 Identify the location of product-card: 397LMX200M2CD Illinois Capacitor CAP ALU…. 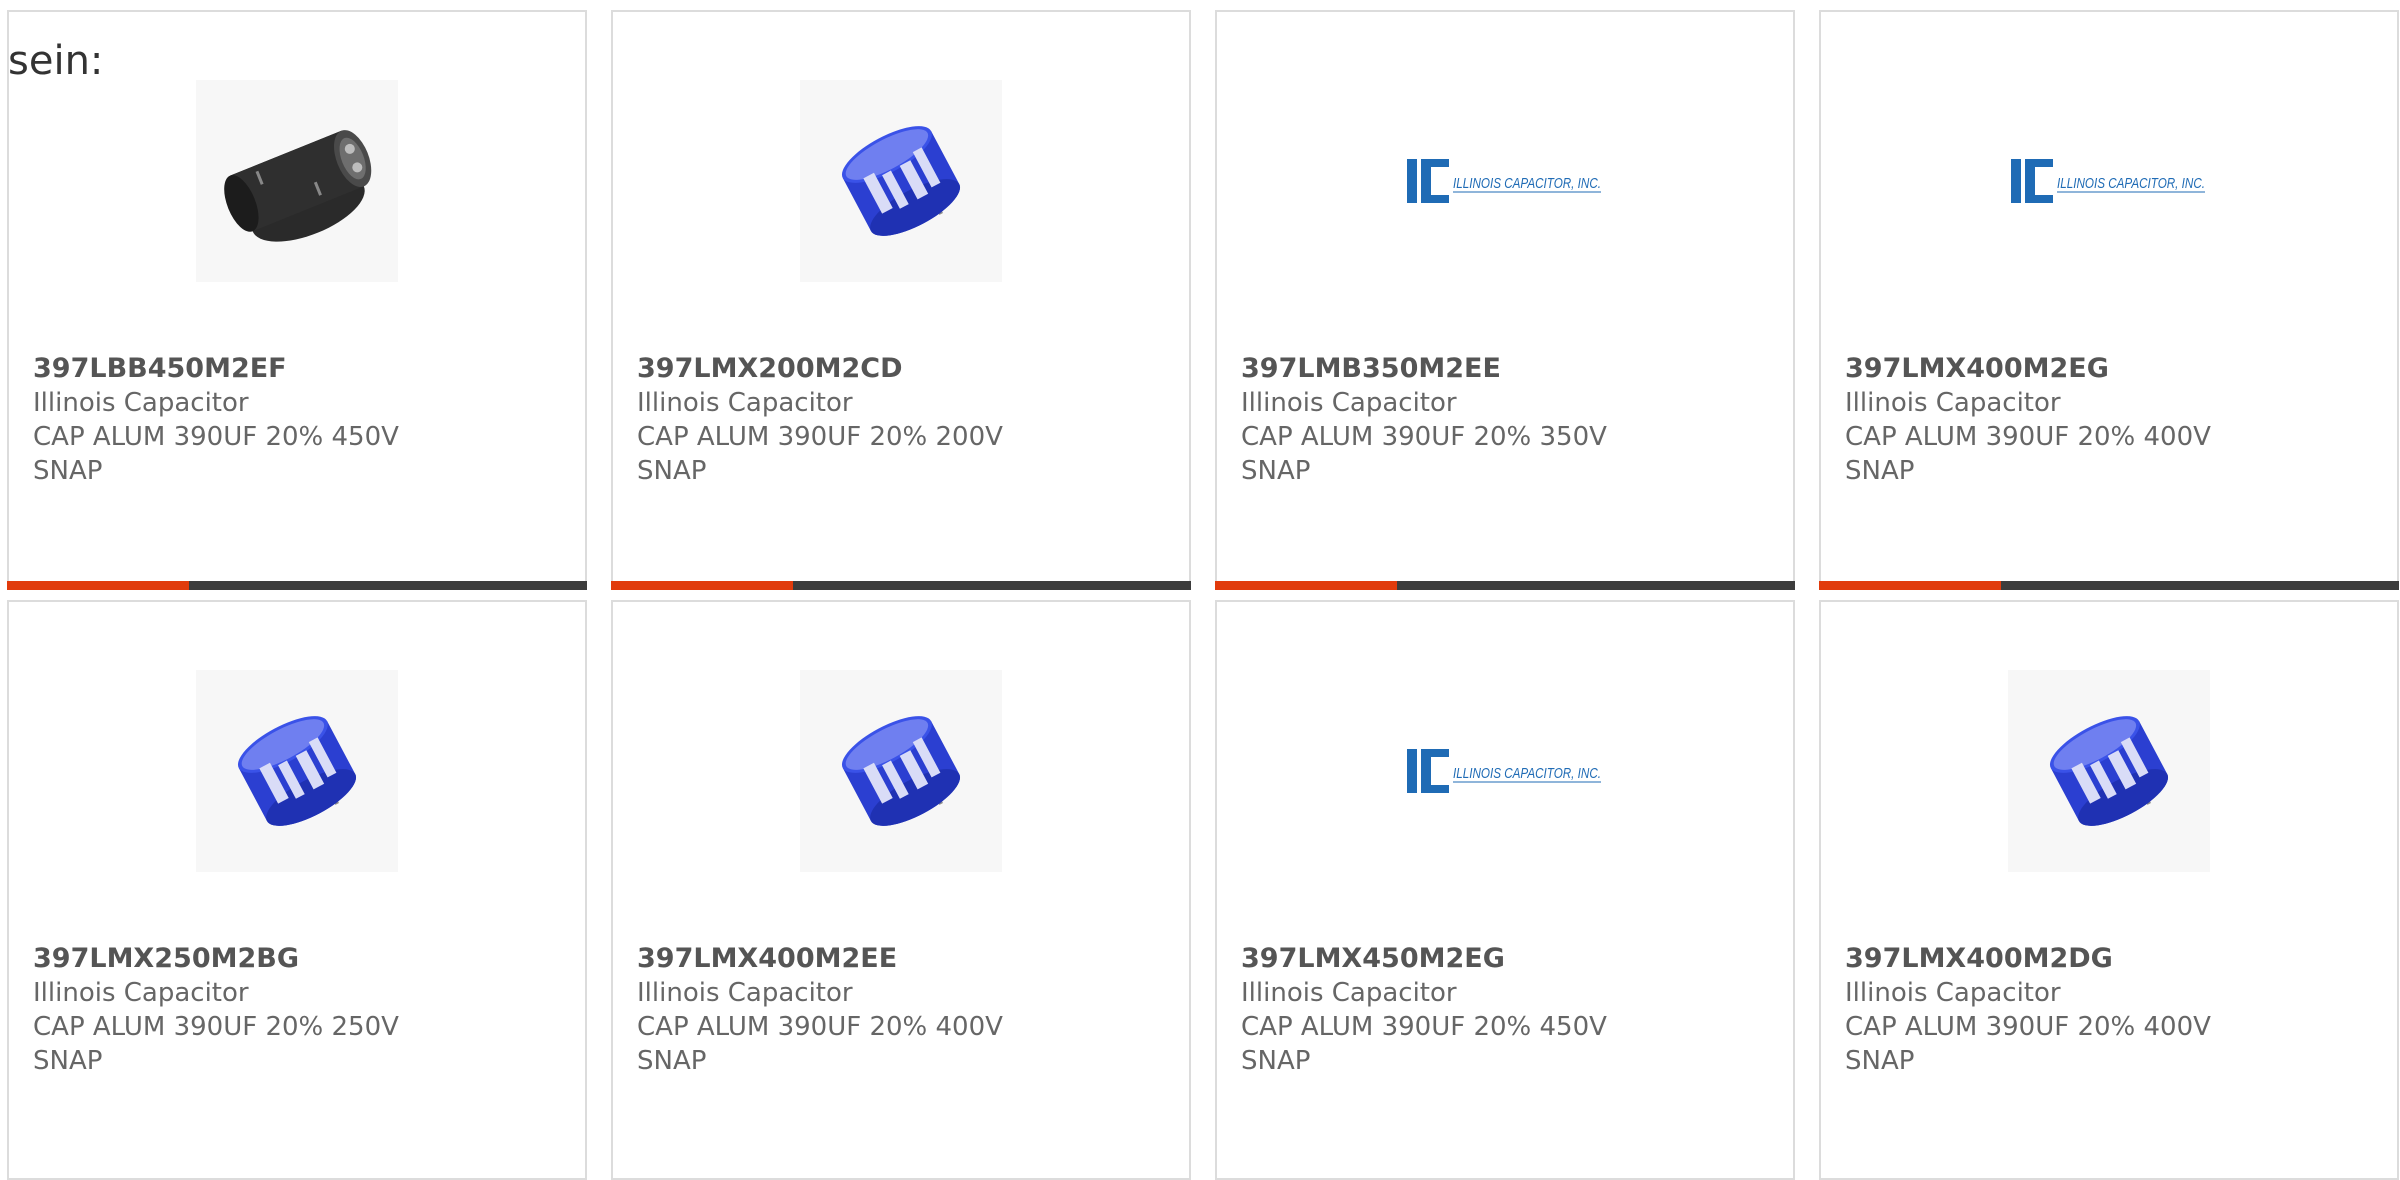
(901, 300).